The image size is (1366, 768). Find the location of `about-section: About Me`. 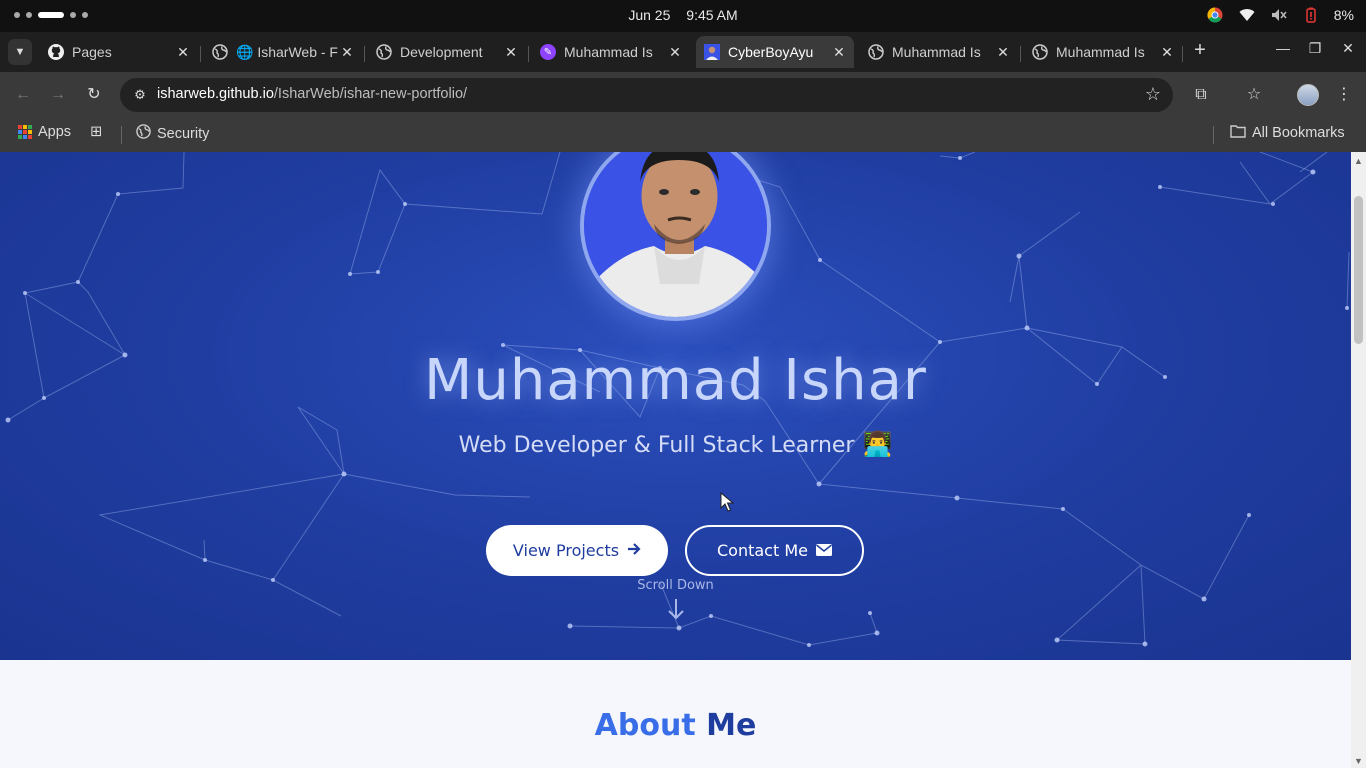

about-section: About Me is located at coordinates (675, 714).